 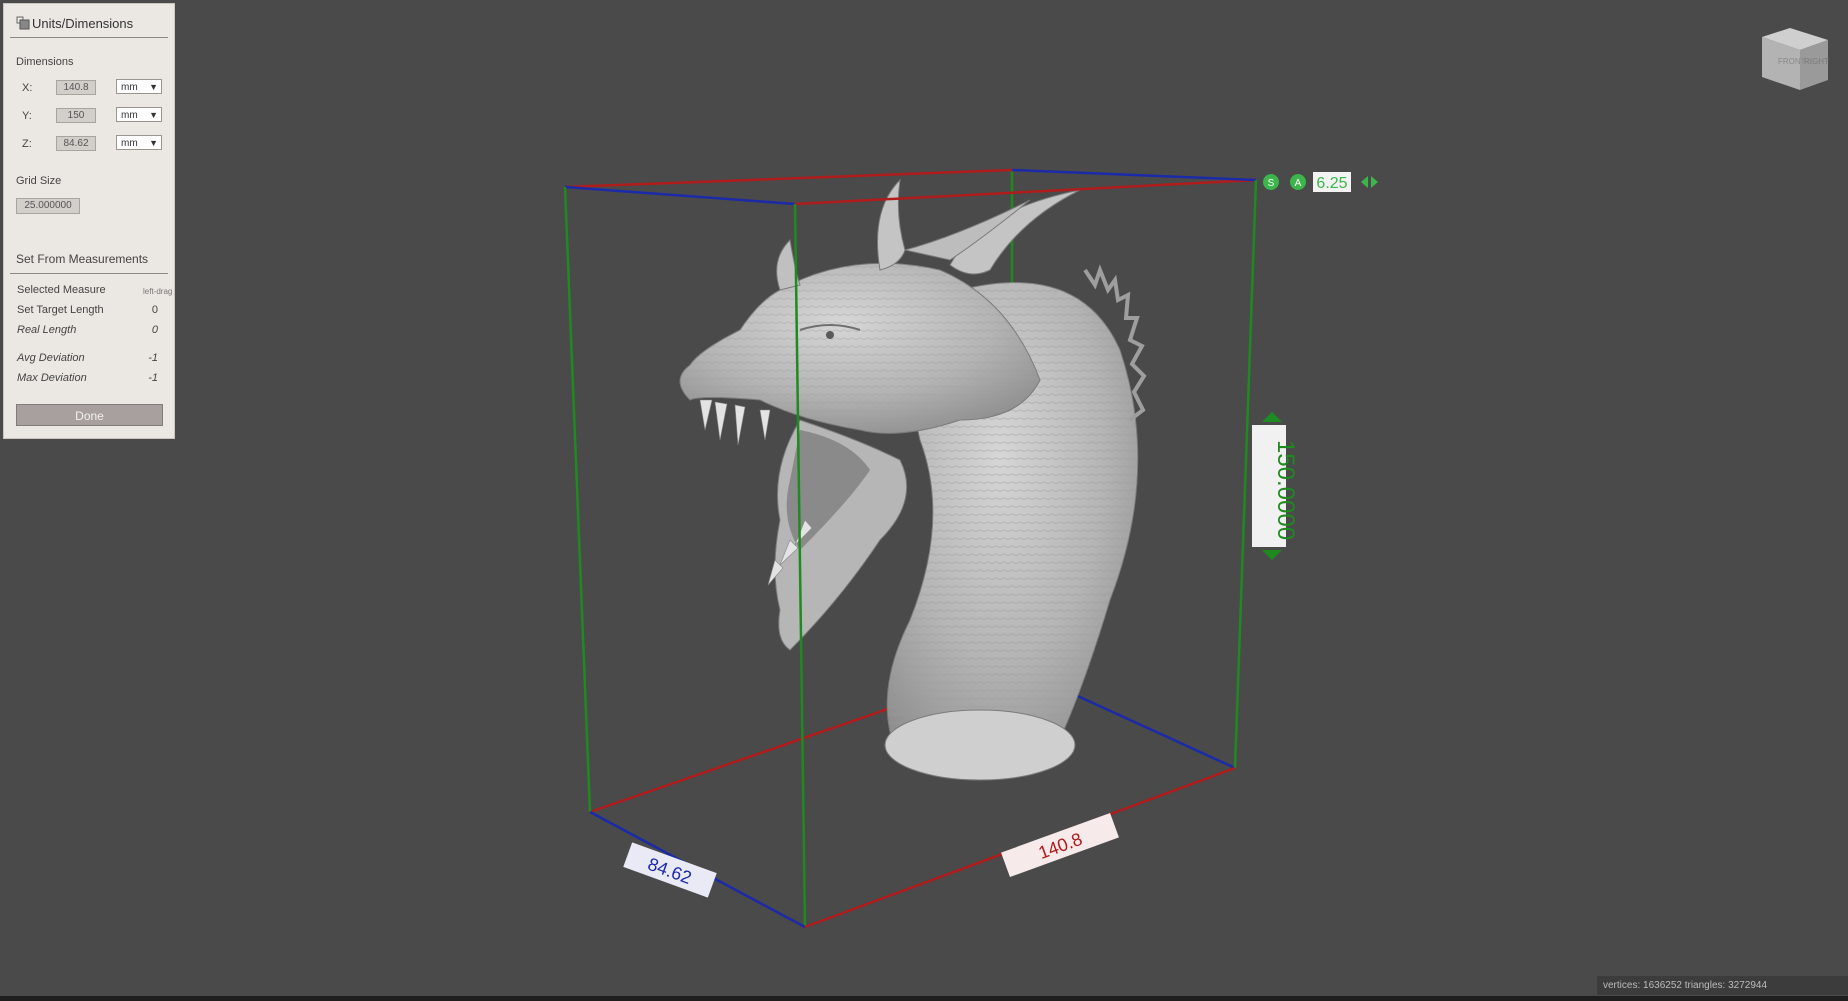 What do you see at coordinates (1792, 61) in the screenshot?
I see `view-cube-front: FRONT` at bounding box center [1792, 61].